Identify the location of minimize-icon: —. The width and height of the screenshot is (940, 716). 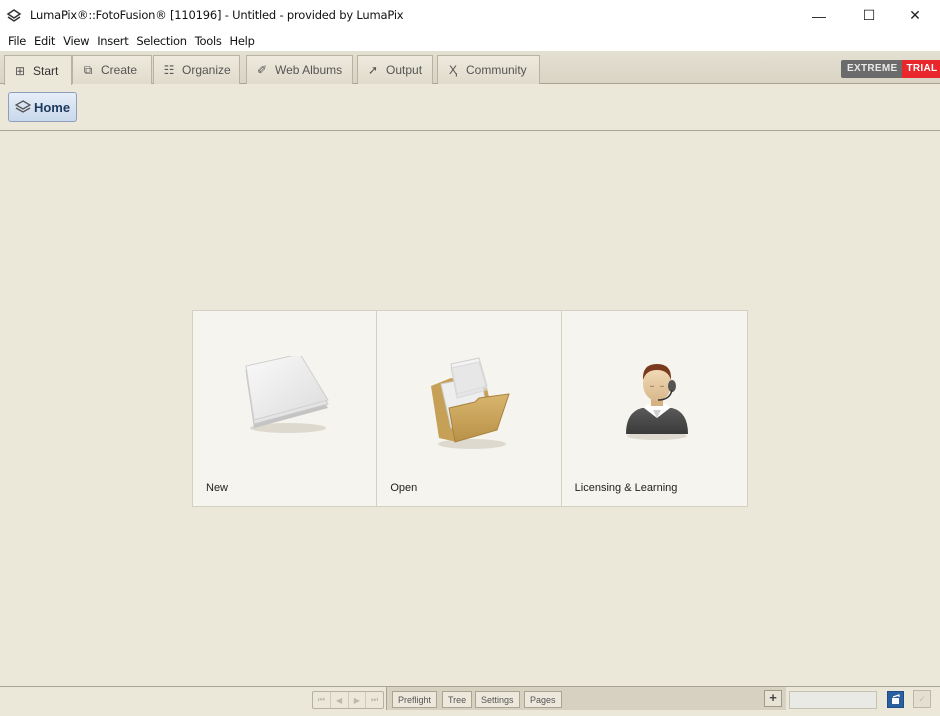
(819, 15).